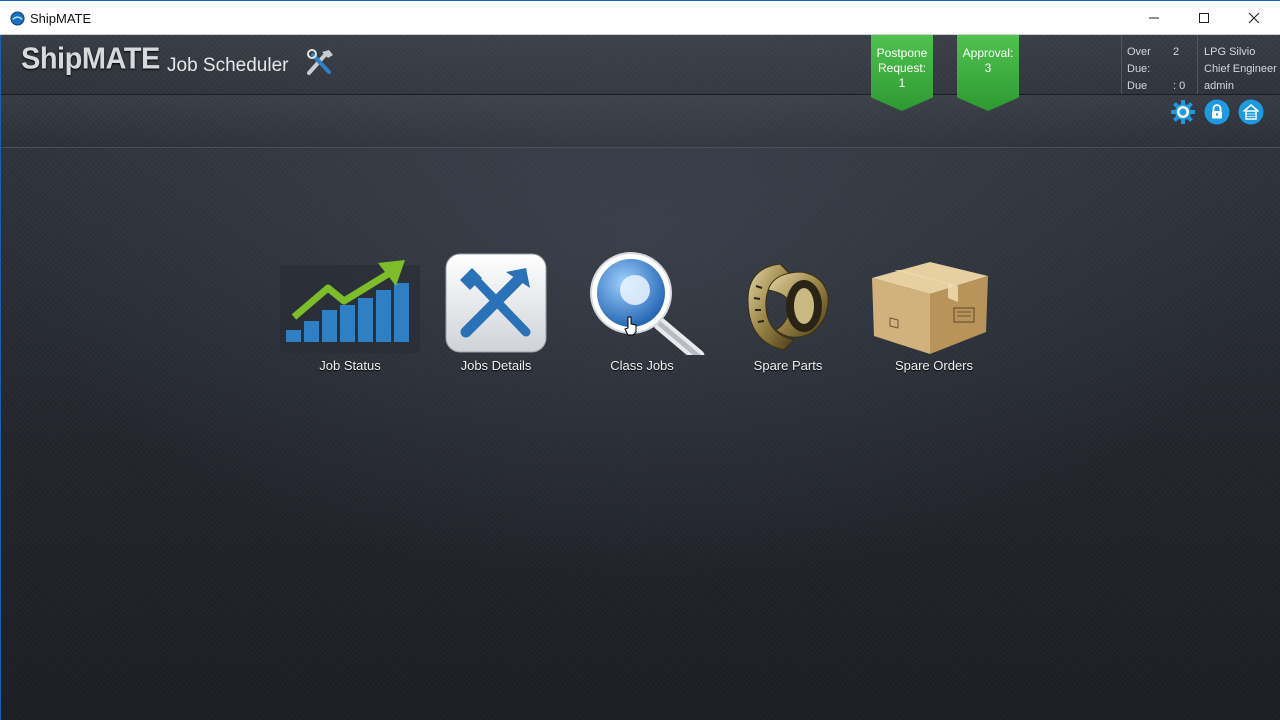  What do you see at coordinates (902, 68) in the screenshot?
I see `postpone-label-line2: Request:` at bounding box center [902, 68].